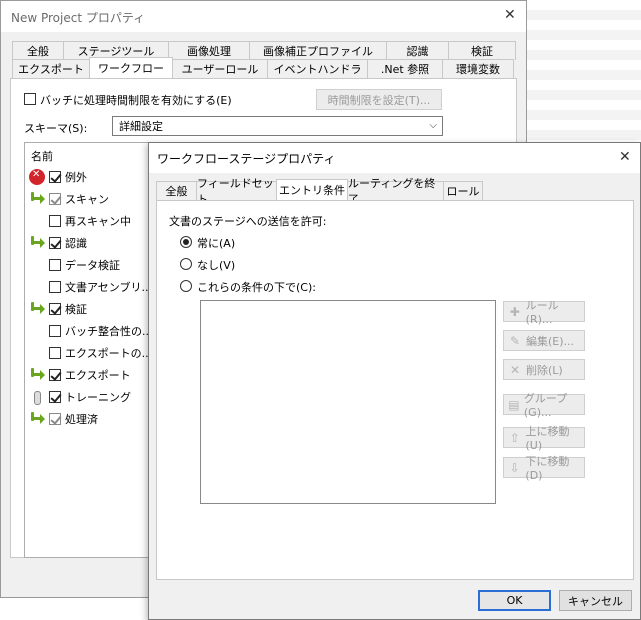  Describe the element at coordinates (63, 419) in the screenshot. I see `tree-item: 処理済` at that location.